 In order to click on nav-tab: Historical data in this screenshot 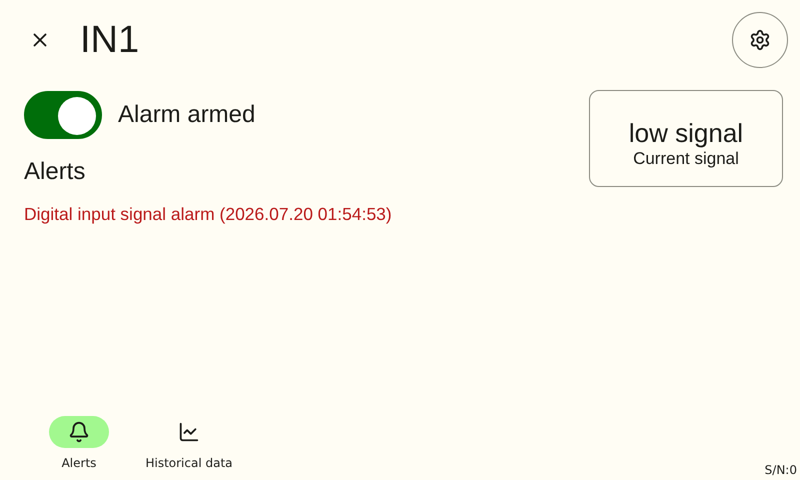, I will do `click(189, 443)`.